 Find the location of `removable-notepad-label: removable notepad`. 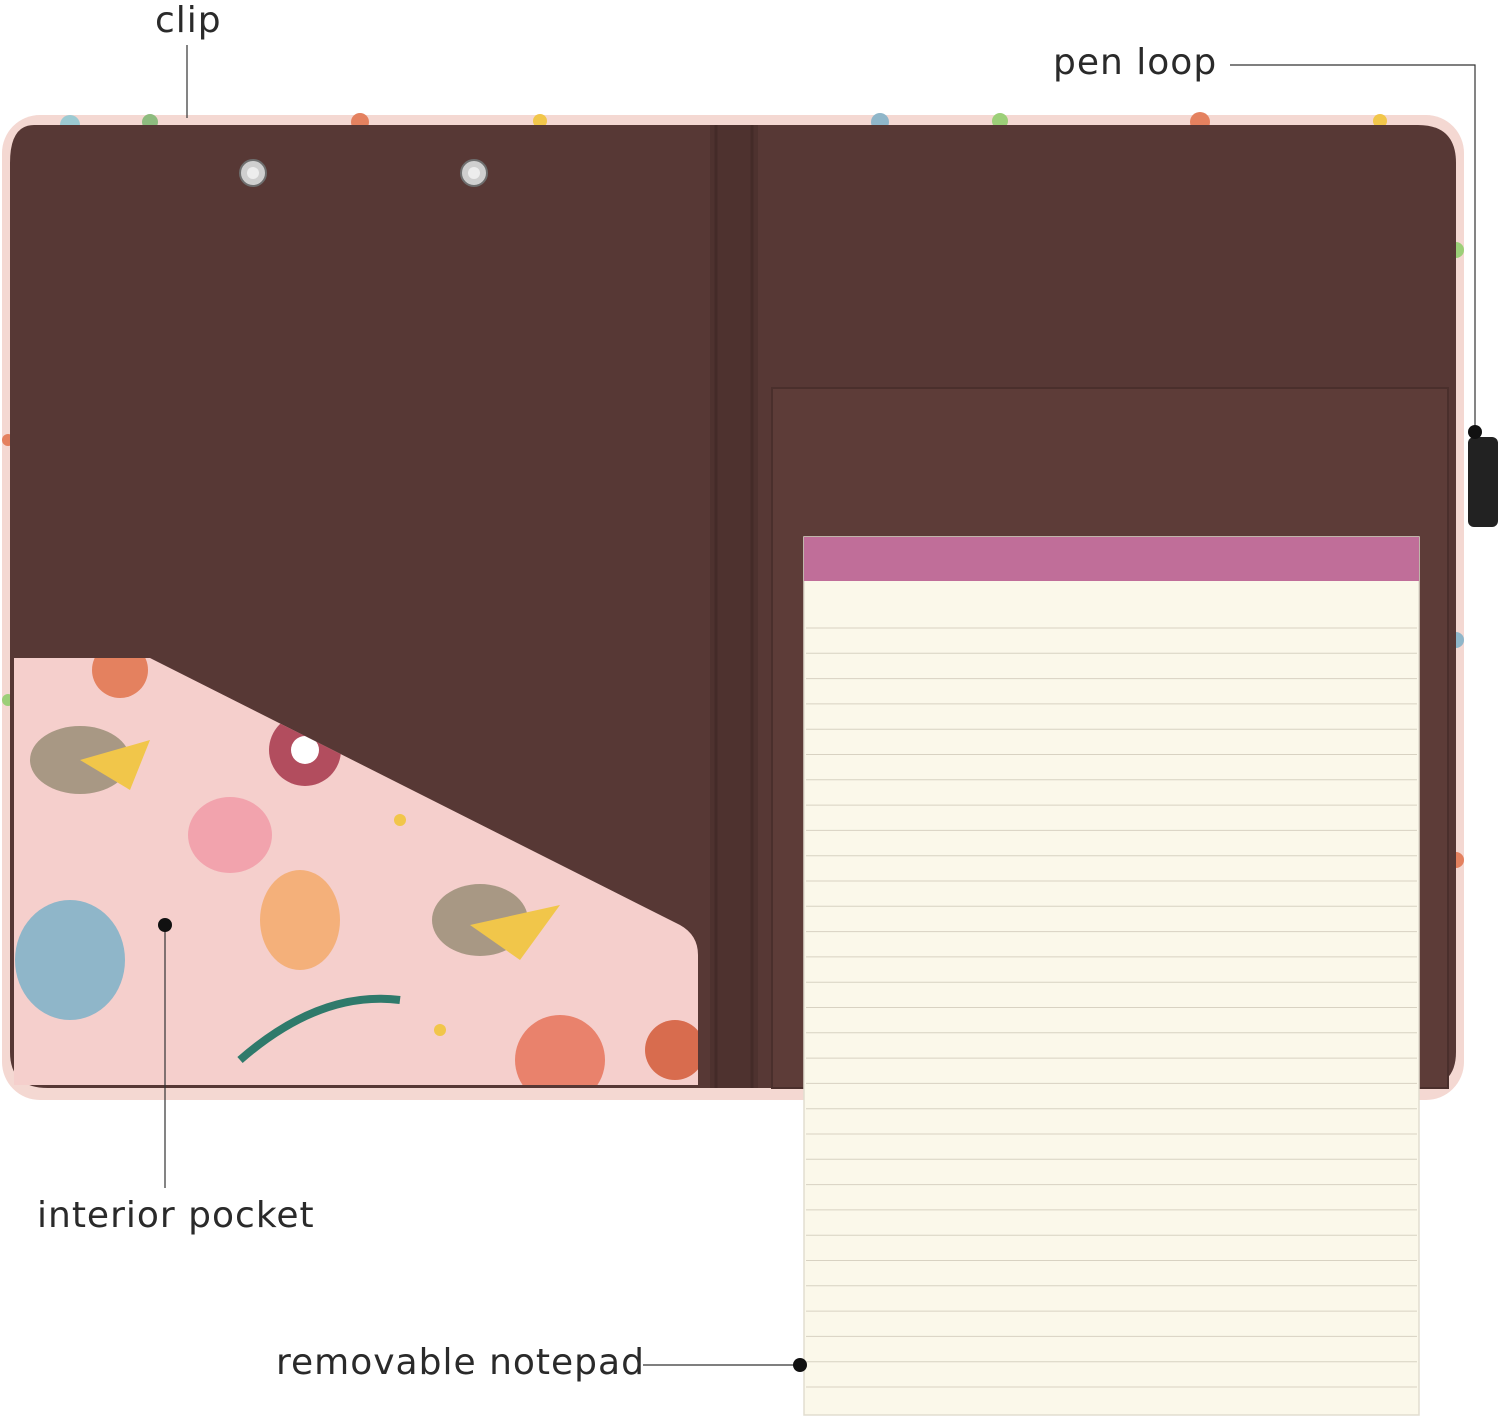

removable-notepad-label: removable notepad is located at coordinates (460, 1362).